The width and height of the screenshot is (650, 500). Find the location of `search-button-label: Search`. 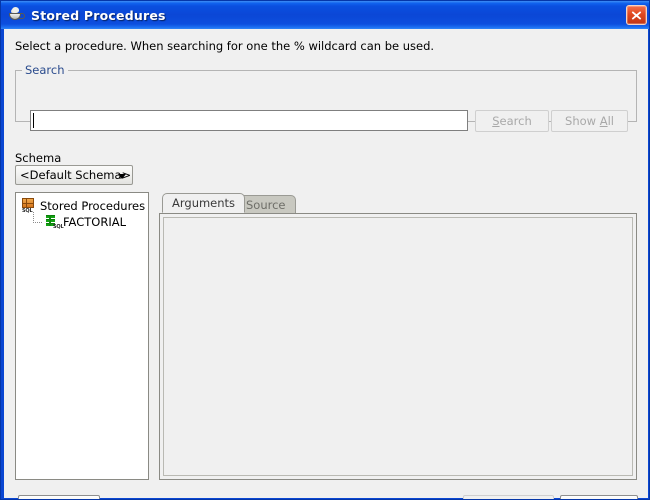

search-button-label: Search is located at coordinates (512, 121).